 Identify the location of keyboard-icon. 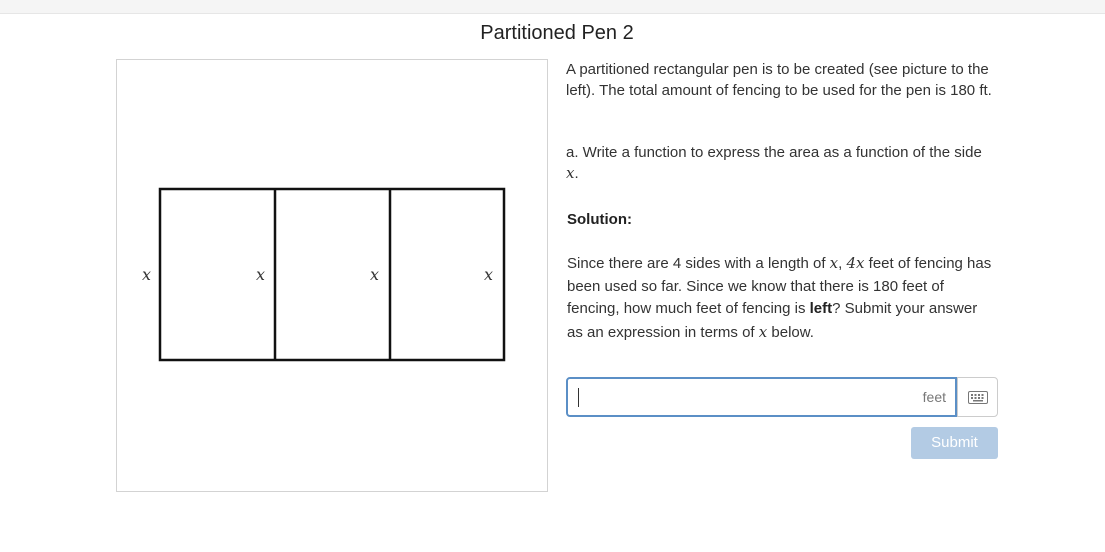
(978, 397).